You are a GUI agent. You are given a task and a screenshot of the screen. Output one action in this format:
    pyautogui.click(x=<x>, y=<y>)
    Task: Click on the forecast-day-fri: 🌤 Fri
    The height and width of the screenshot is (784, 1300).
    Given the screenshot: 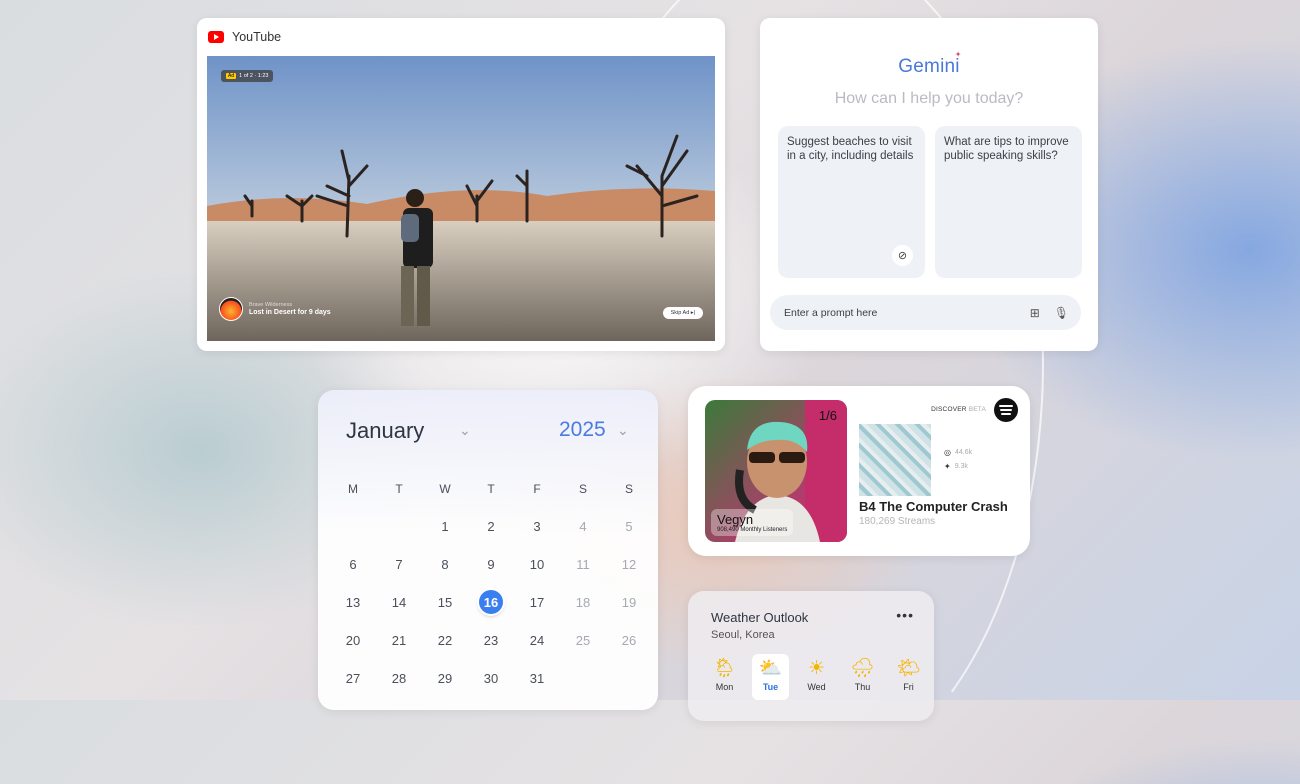 What is the action you would take?
    pyautogui.click(x=908, y=677)
    